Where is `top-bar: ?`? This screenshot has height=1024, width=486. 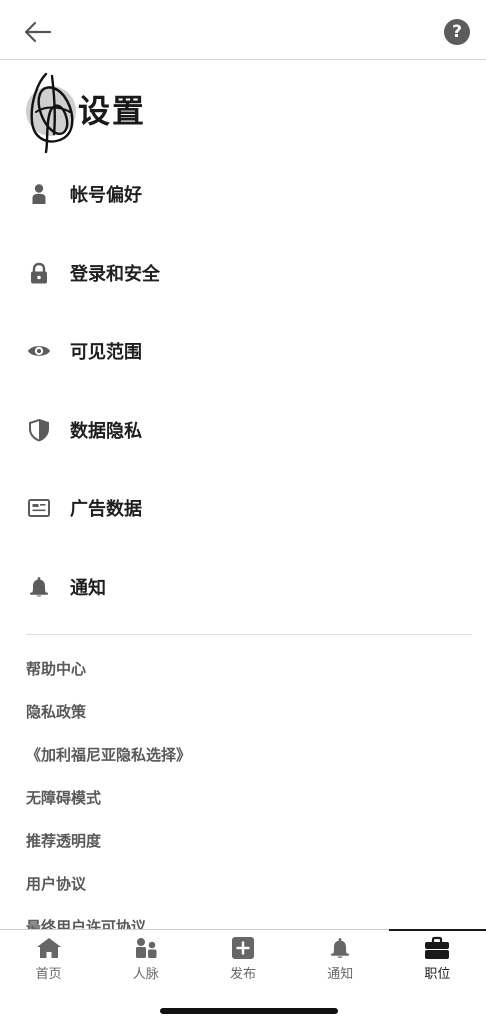
top-bar: ? is located at coordinates (243, 30).